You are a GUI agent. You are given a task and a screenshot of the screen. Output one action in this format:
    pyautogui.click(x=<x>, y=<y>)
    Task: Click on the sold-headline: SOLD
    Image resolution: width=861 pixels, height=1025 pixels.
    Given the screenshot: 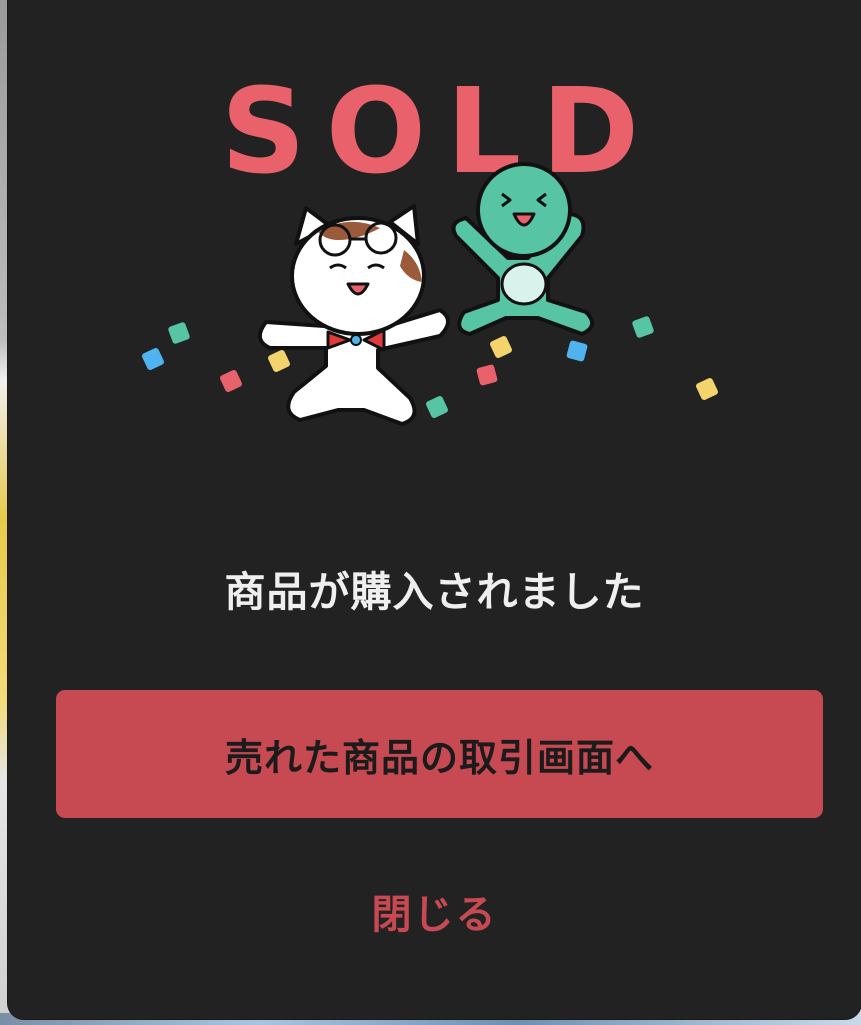 What is the action you would take?
    pyautogui.click(x=440, y=131)
    